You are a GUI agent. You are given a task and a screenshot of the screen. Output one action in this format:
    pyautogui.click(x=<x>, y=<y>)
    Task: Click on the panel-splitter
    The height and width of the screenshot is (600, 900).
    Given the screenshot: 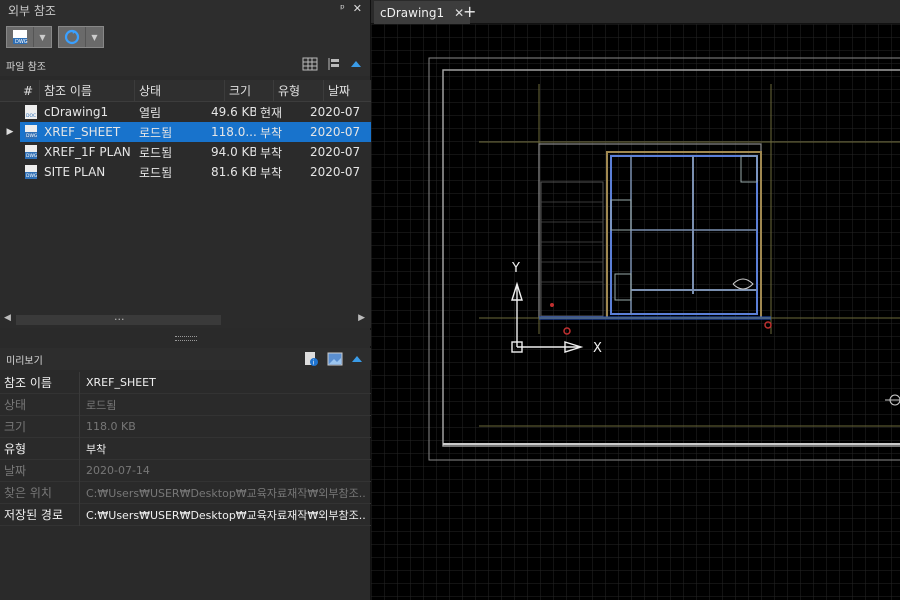 What is the action you would take?
    pyautogui.click(x=185, y=338)
    